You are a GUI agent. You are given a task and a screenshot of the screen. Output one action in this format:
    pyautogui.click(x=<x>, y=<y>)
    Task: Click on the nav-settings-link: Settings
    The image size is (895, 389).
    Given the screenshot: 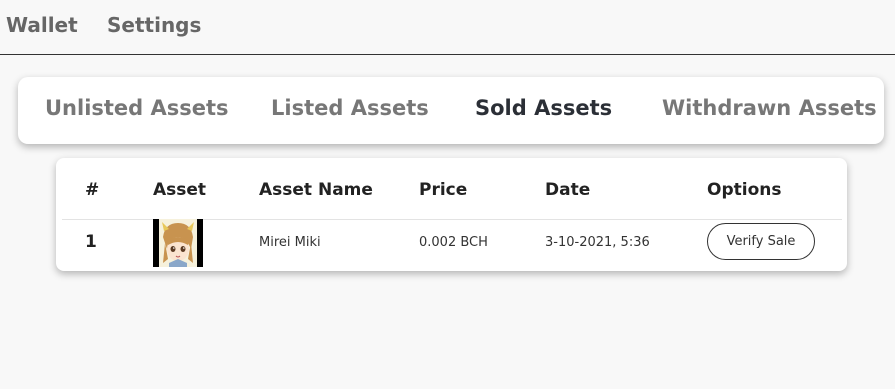 What is the action you would take?
    pyautogui.click(x=154, y=25)
    